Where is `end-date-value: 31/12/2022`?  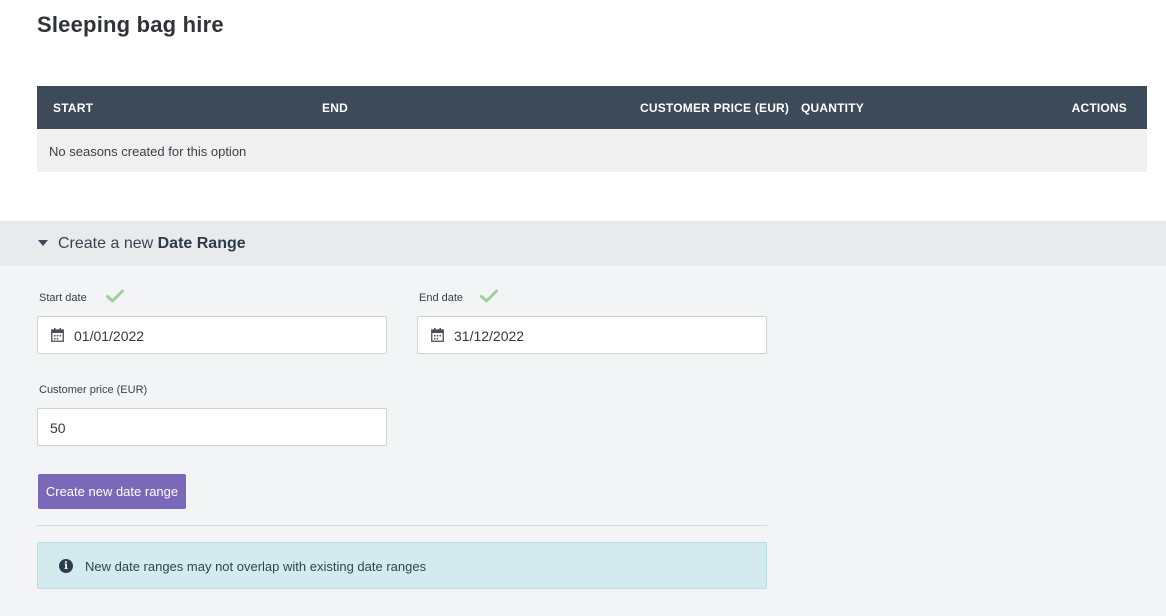
end-date-value: 31/12/2022 is located at coordinates (489, 336).